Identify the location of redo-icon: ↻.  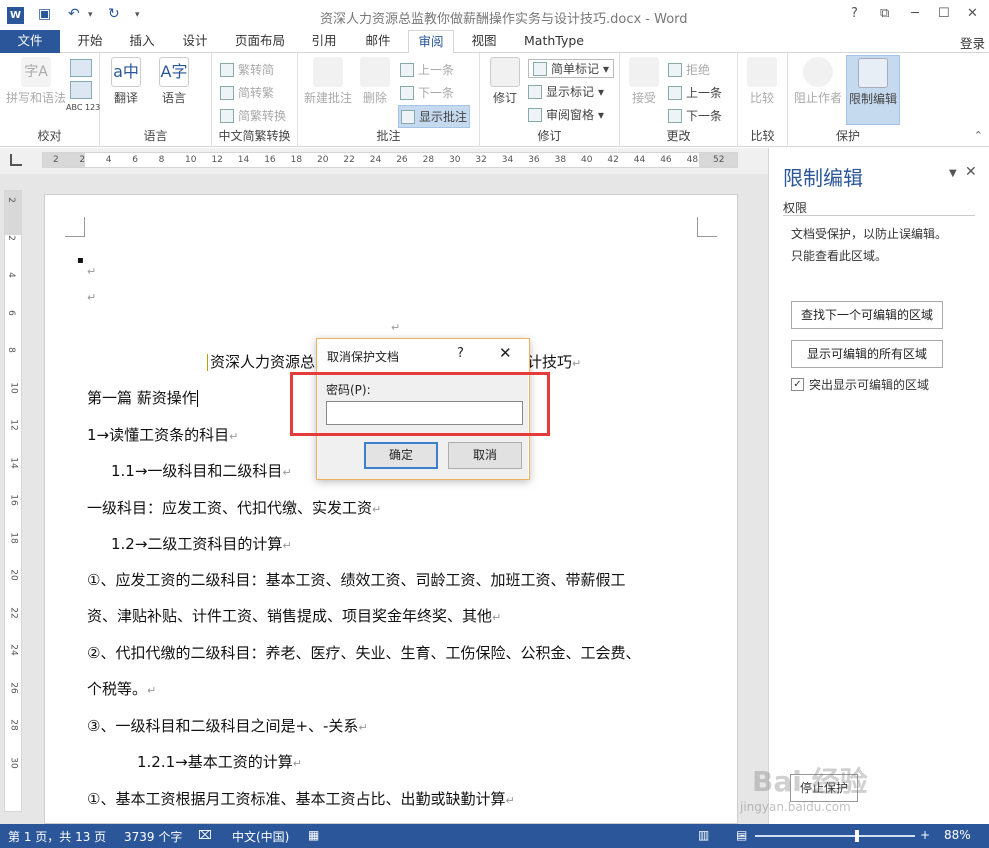
(114, 14).